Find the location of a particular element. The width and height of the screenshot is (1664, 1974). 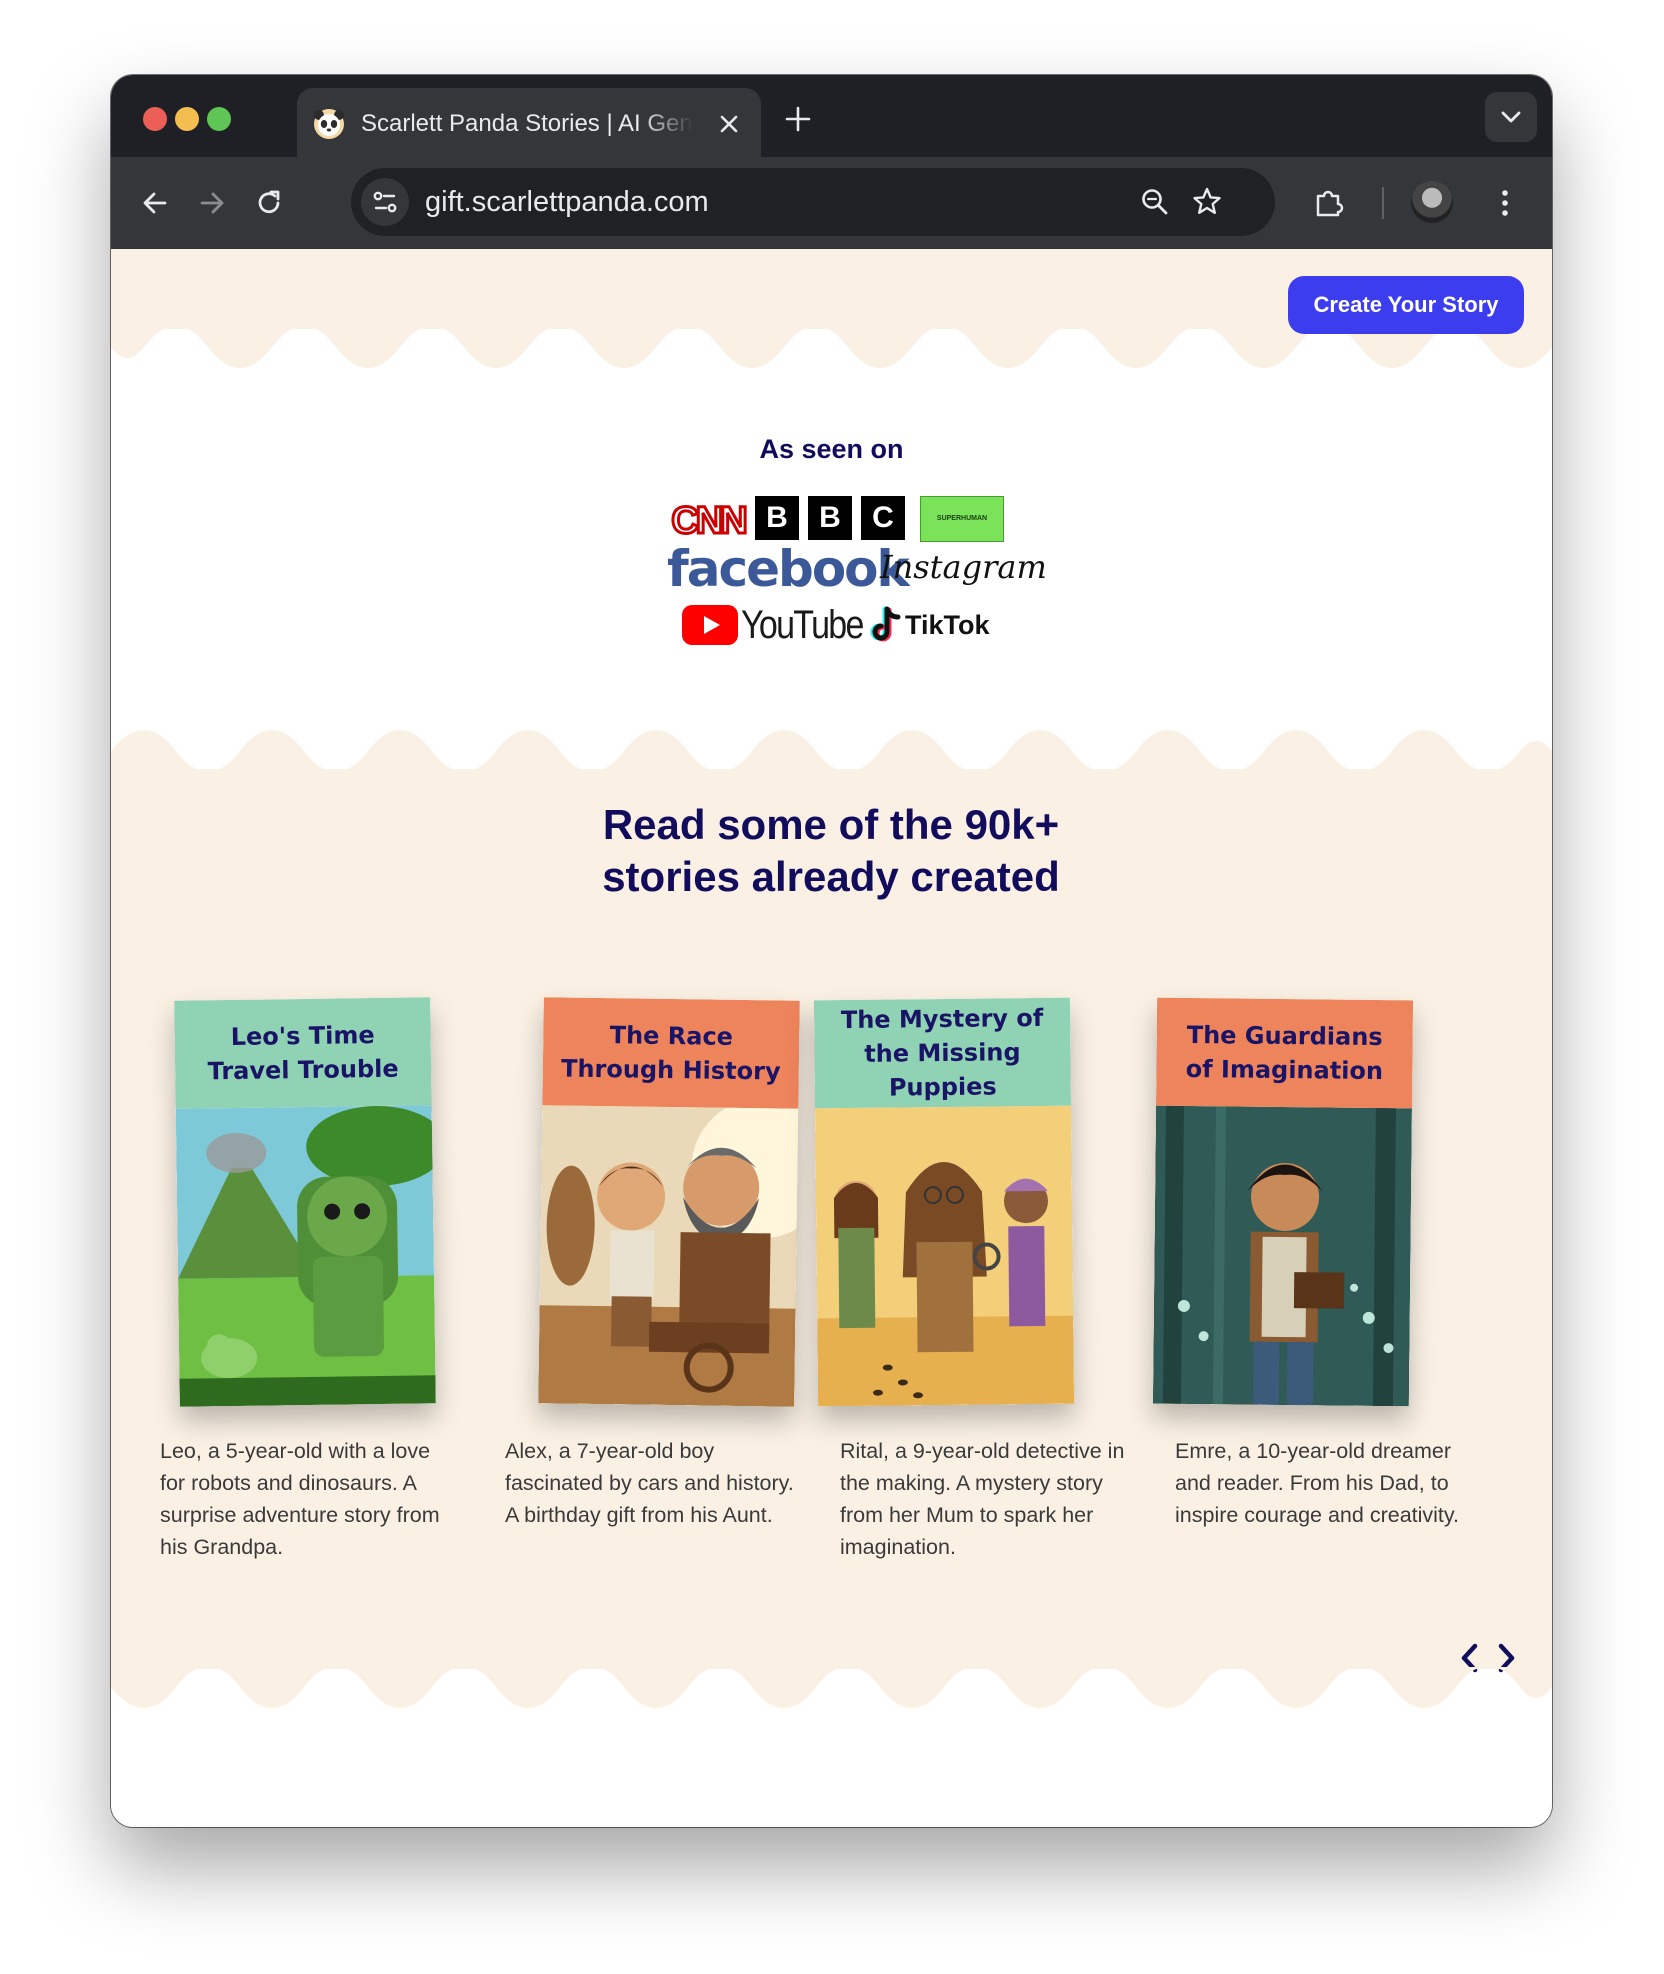

cnn-logo: CNN is located at coordinates (710, 520).